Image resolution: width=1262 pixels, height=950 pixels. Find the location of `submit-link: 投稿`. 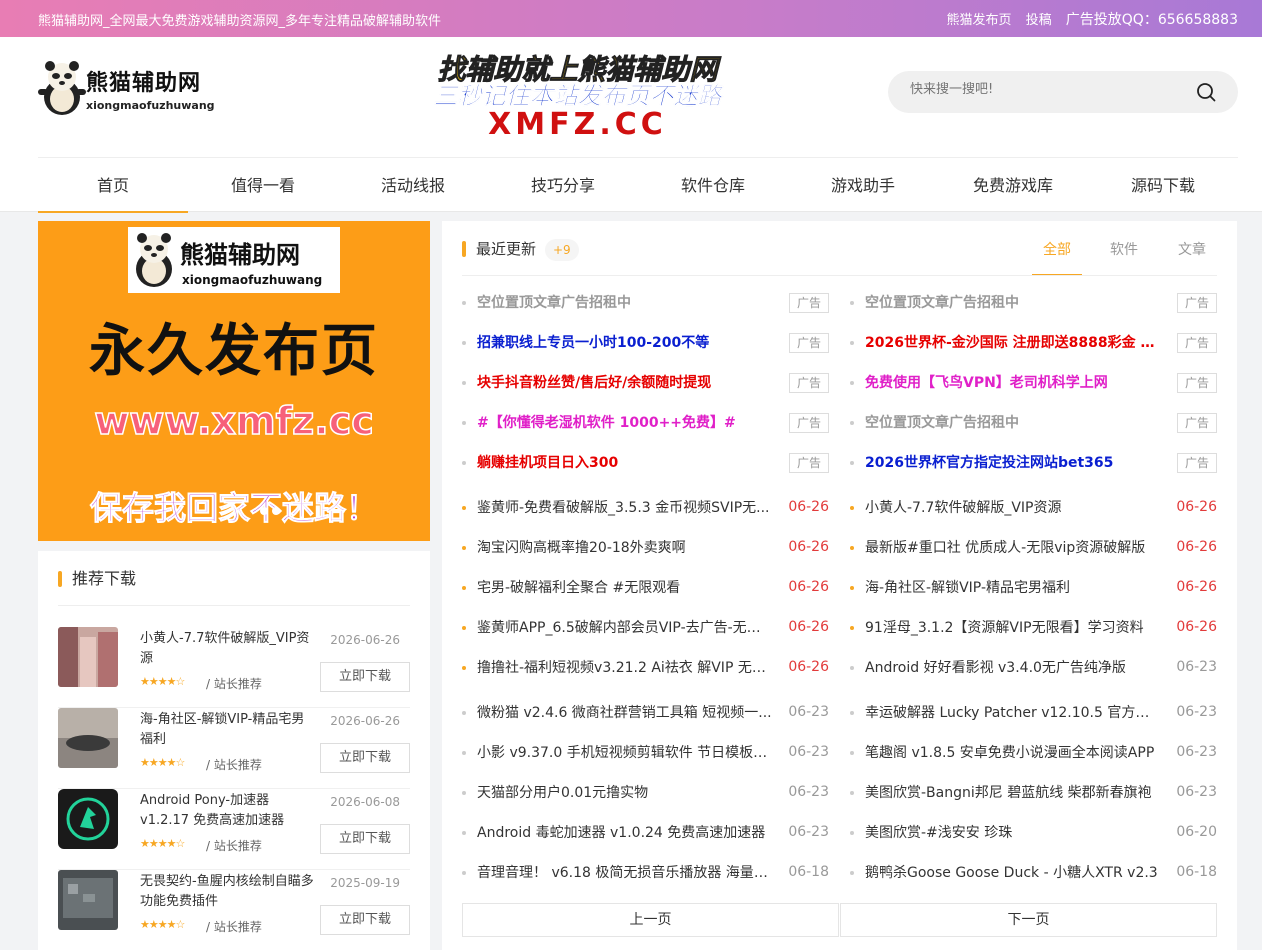

submit-link: 投稿 is located at coordinates (1039, 20).